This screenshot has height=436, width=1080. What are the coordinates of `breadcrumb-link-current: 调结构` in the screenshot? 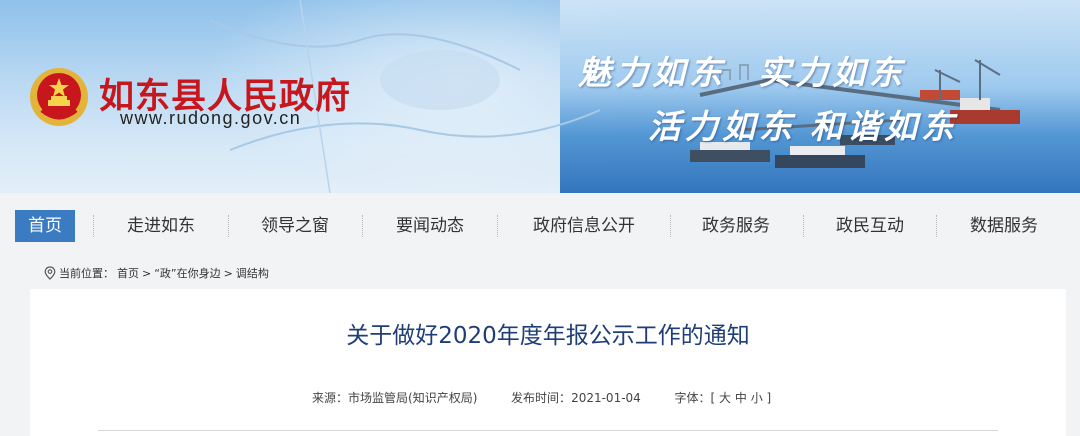 It's located at (252, 273).